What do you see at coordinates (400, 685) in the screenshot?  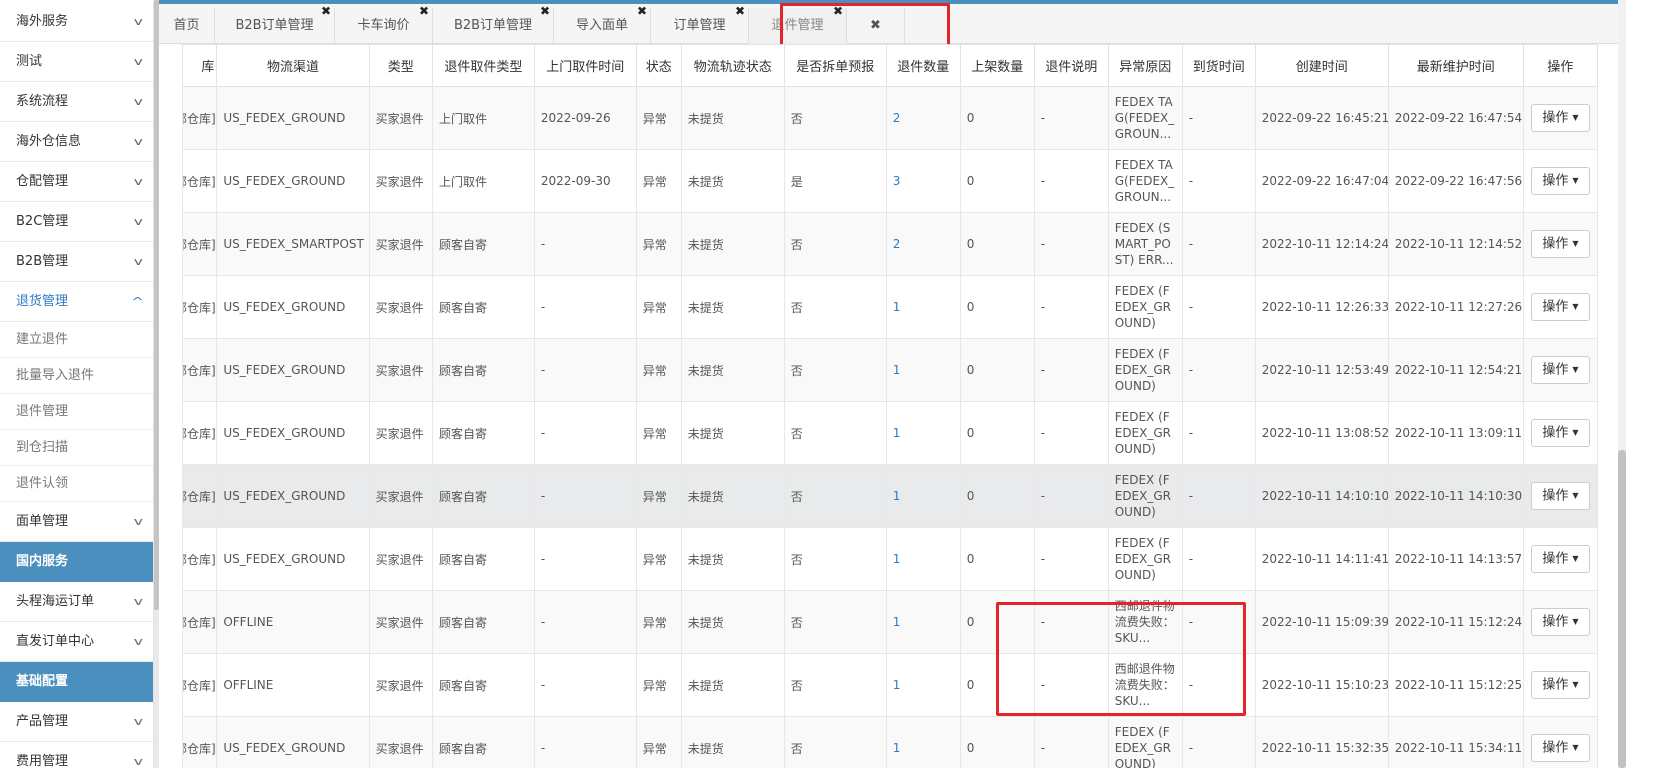 I see `cell-2: 买家退件` at bounding box center [400, 685].